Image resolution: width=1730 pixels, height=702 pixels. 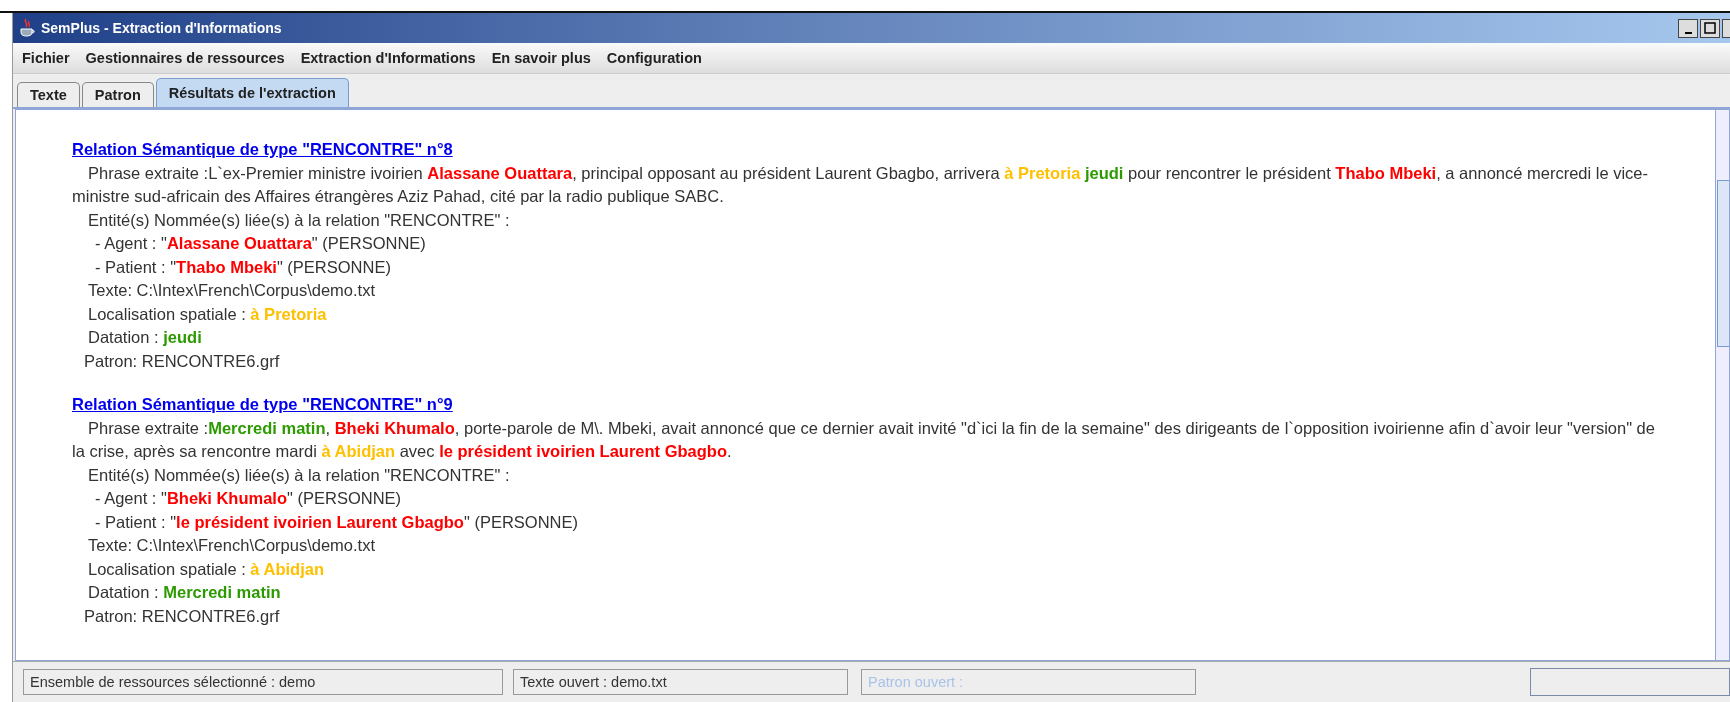 I want to click on minimize-icon, so click(x=1688, y=32).